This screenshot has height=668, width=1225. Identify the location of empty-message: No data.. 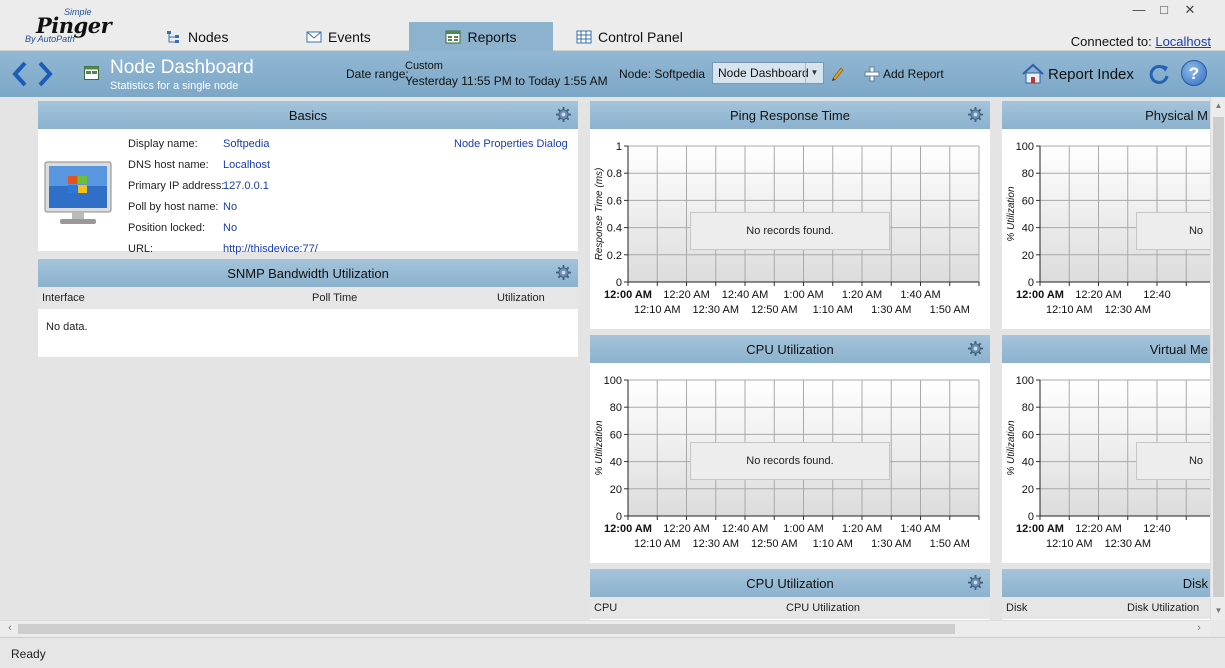
(67, 327).